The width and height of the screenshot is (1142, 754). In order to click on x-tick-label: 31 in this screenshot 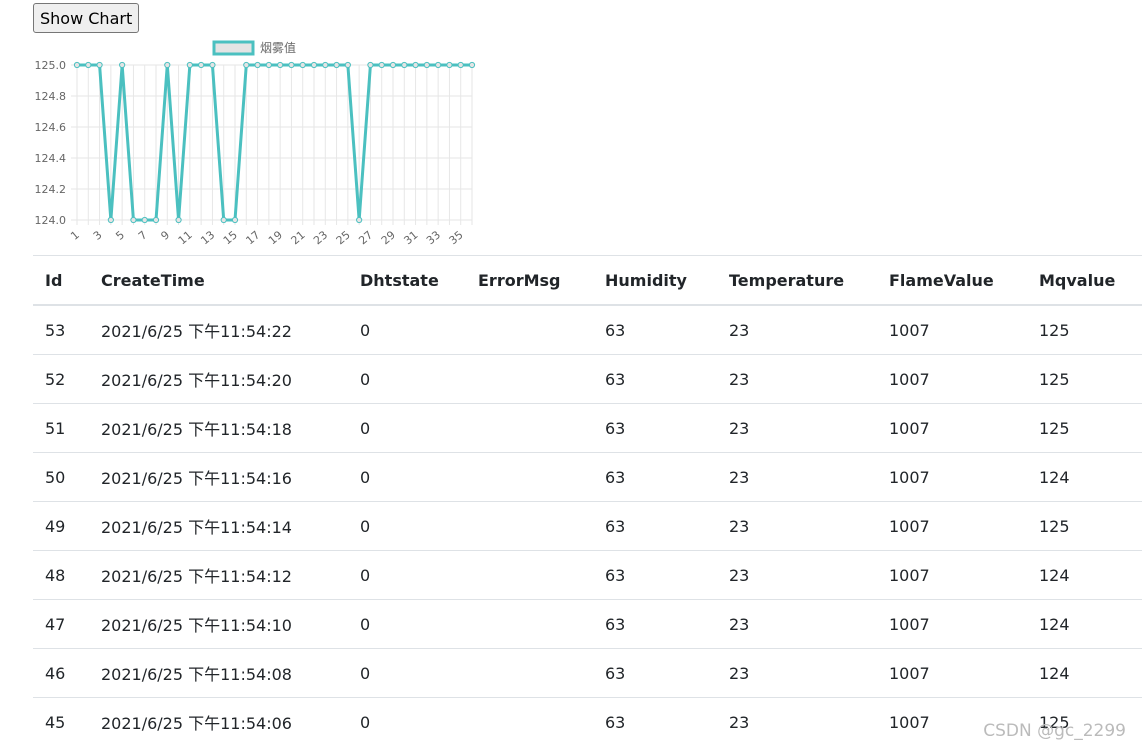, I will do `click(410, 237)`.